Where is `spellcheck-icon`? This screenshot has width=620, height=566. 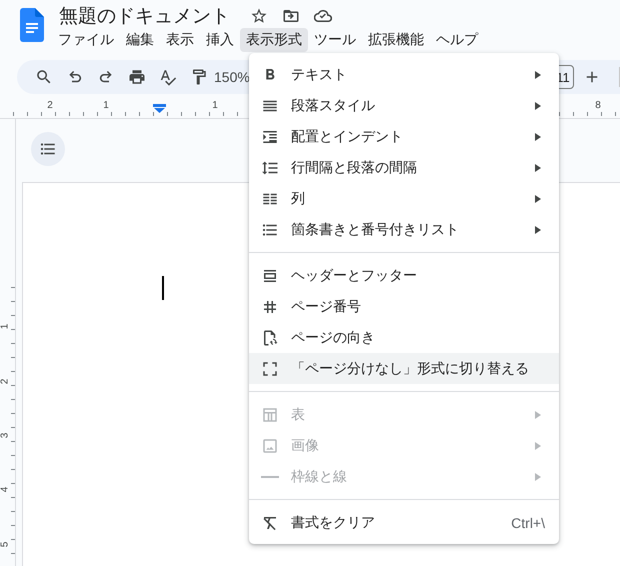 spellcheck-icon is located at coordinates (168, 77).